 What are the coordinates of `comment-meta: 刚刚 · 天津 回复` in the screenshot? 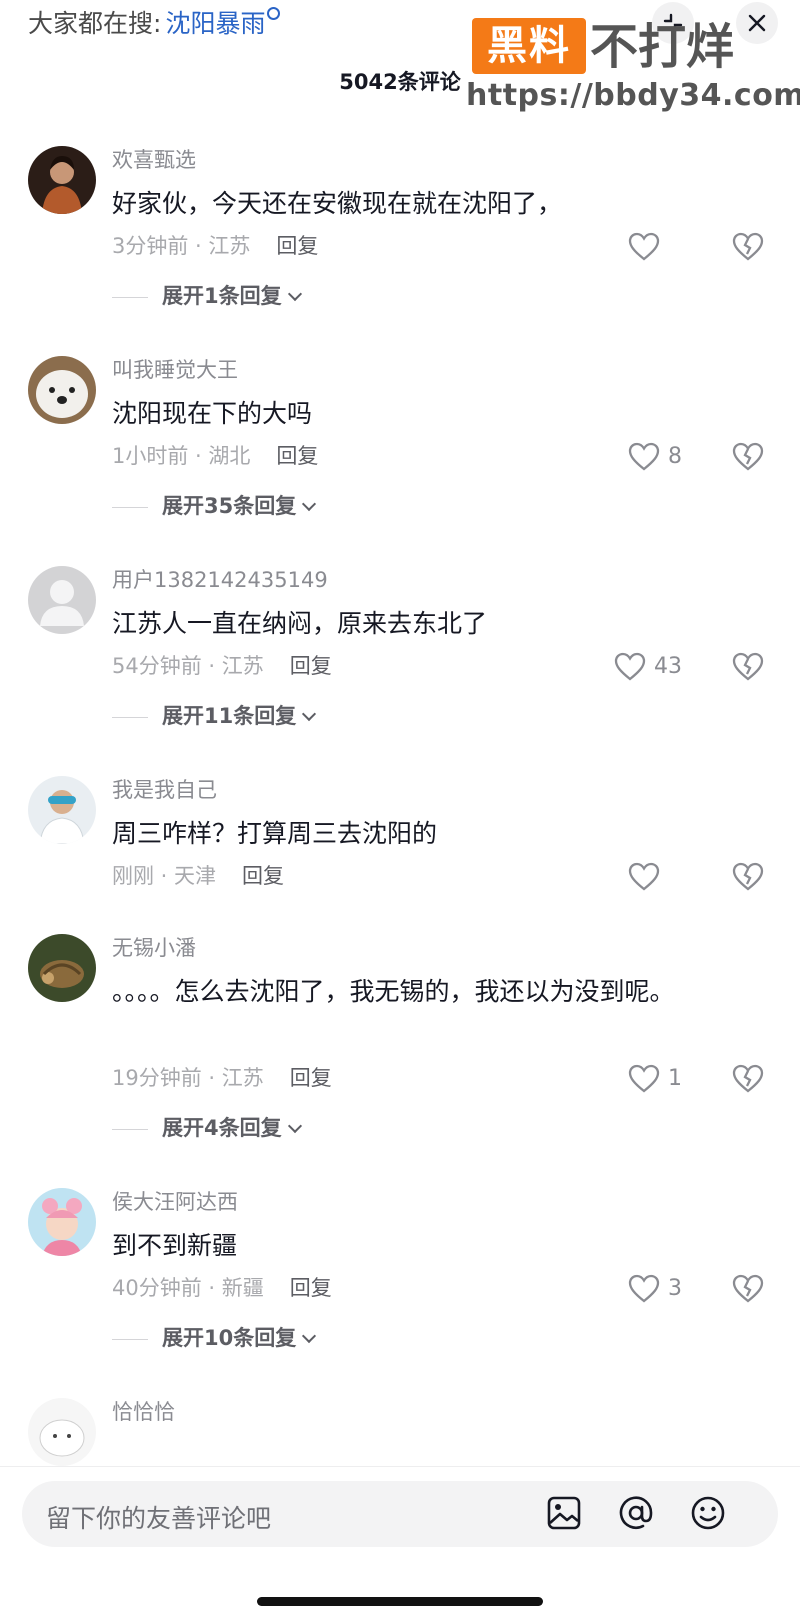 It's located at (198, 875).